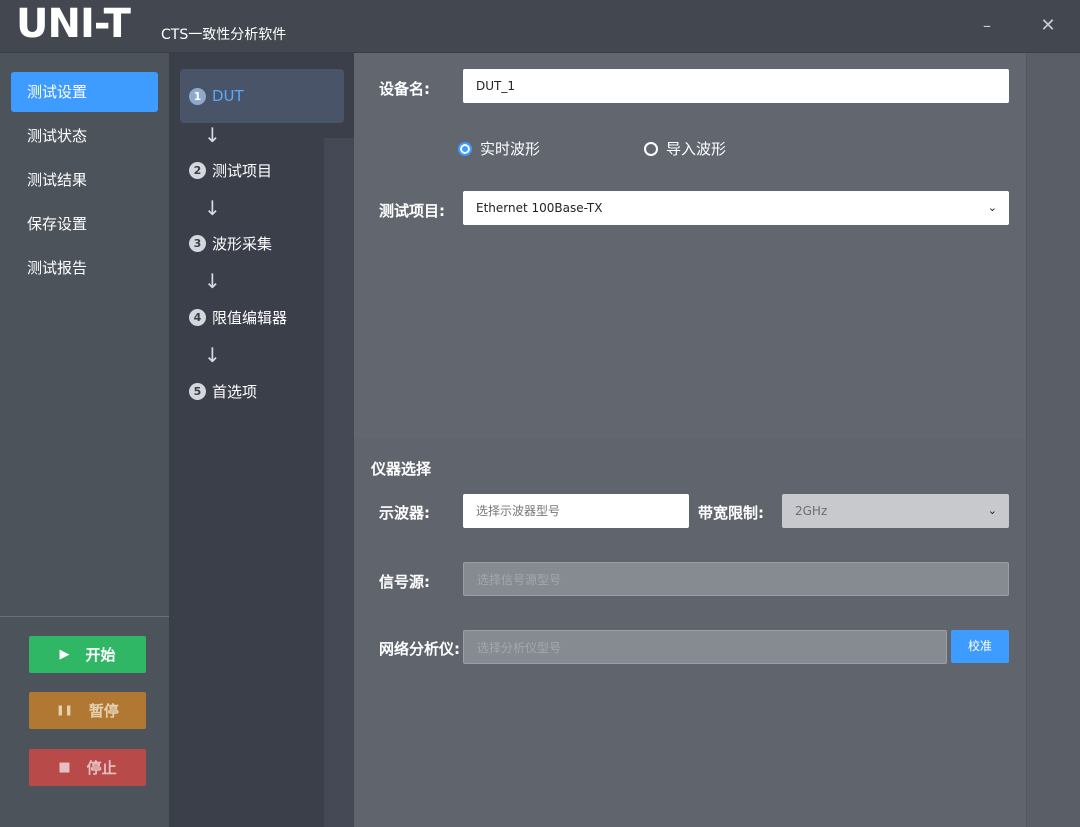  Describe the element at coordinates (539, 208) in the screenshot. I see `test-item-value: Ethernet 100Base-TX` at that location.